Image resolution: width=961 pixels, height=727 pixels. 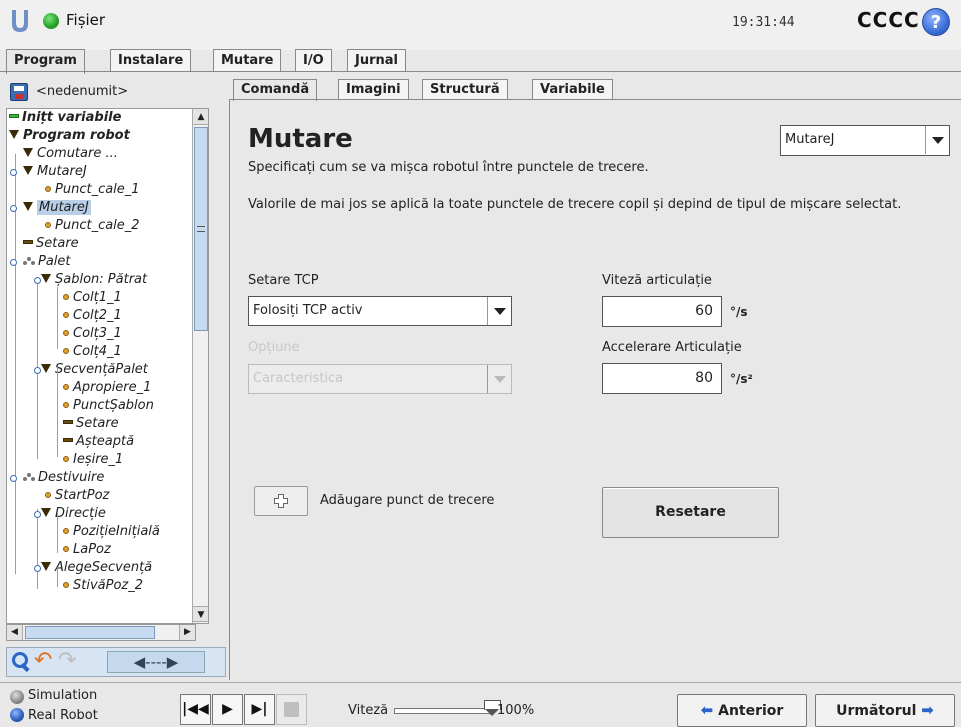 I want to click on tree-node-24: LaPoz, so click(x=87, y=550).